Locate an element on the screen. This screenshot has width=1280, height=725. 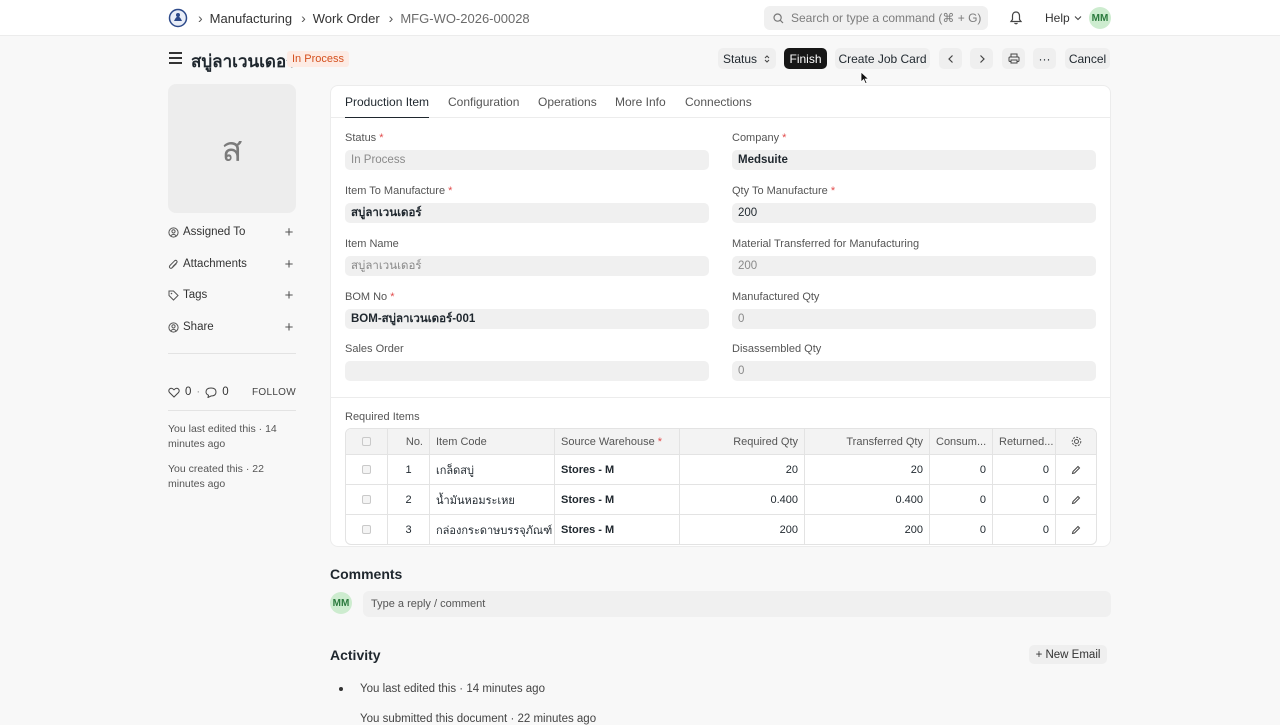
printer-icon is located at coordinates (1013, 58).